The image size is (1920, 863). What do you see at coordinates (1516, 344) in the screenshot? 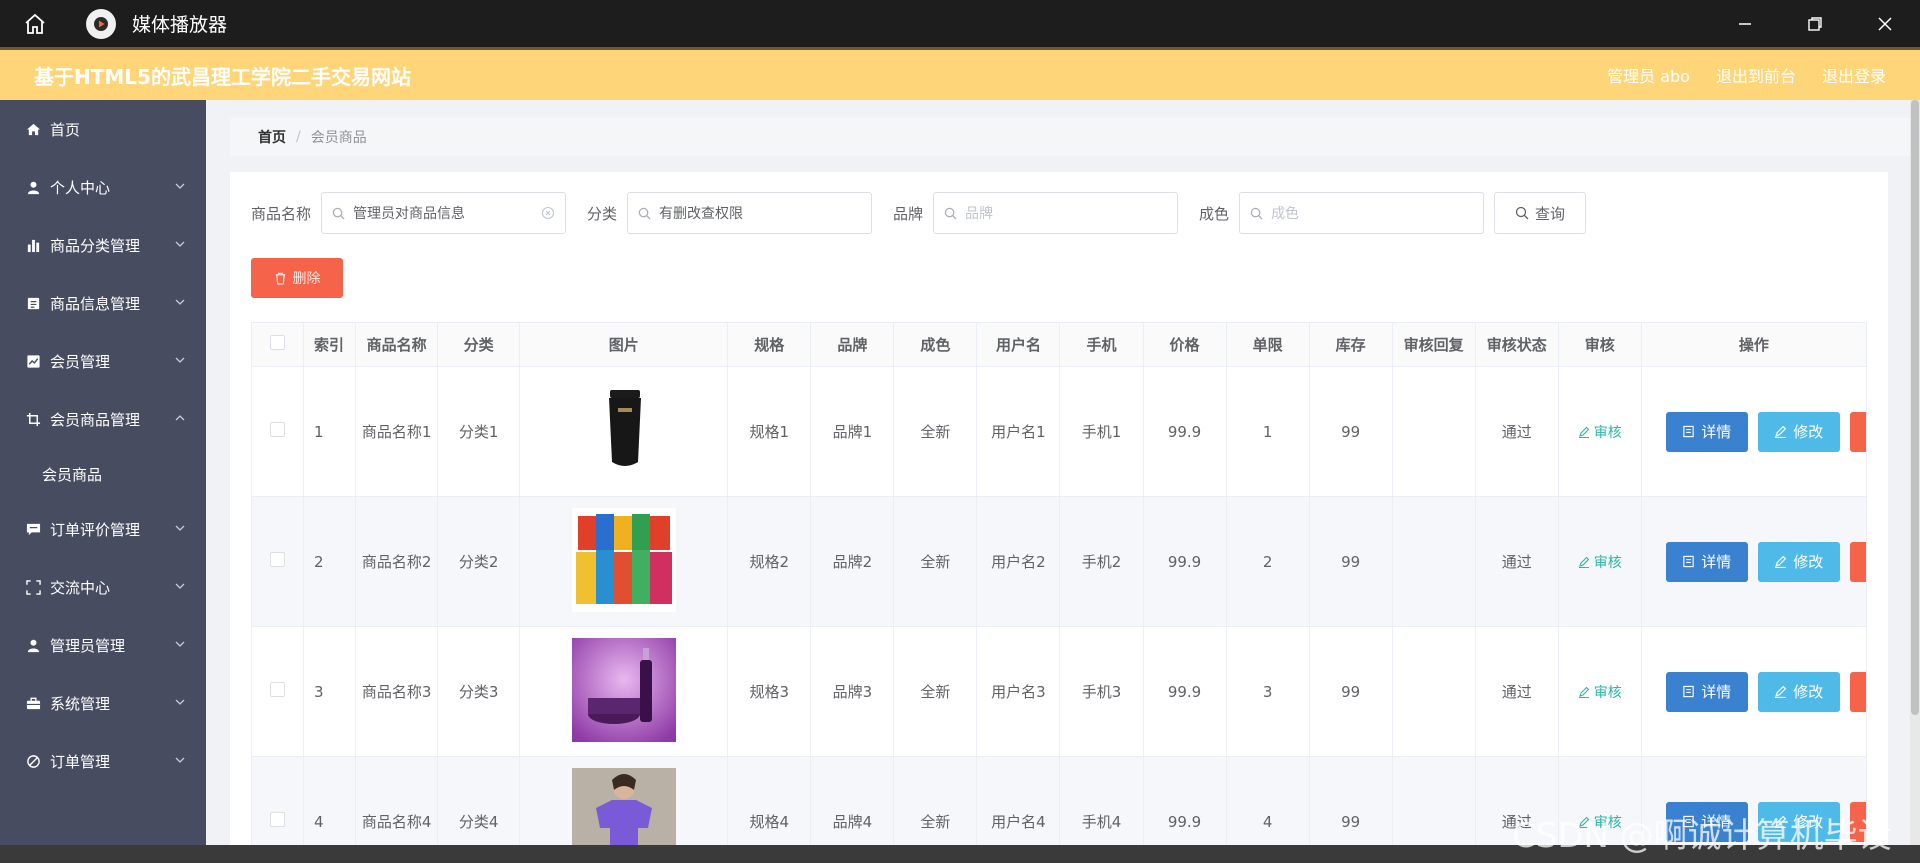
I see `col-audit-status: 审核状态` at bounding box center [1516, 344].